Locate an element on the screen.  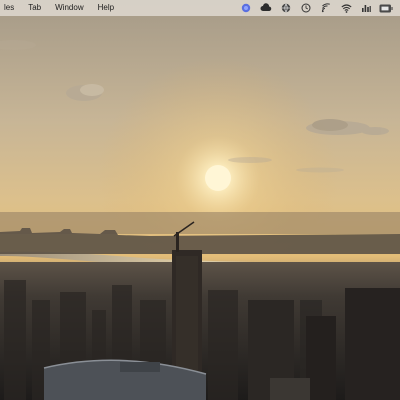
tall-tower-right is located at coordinates (372, 344).